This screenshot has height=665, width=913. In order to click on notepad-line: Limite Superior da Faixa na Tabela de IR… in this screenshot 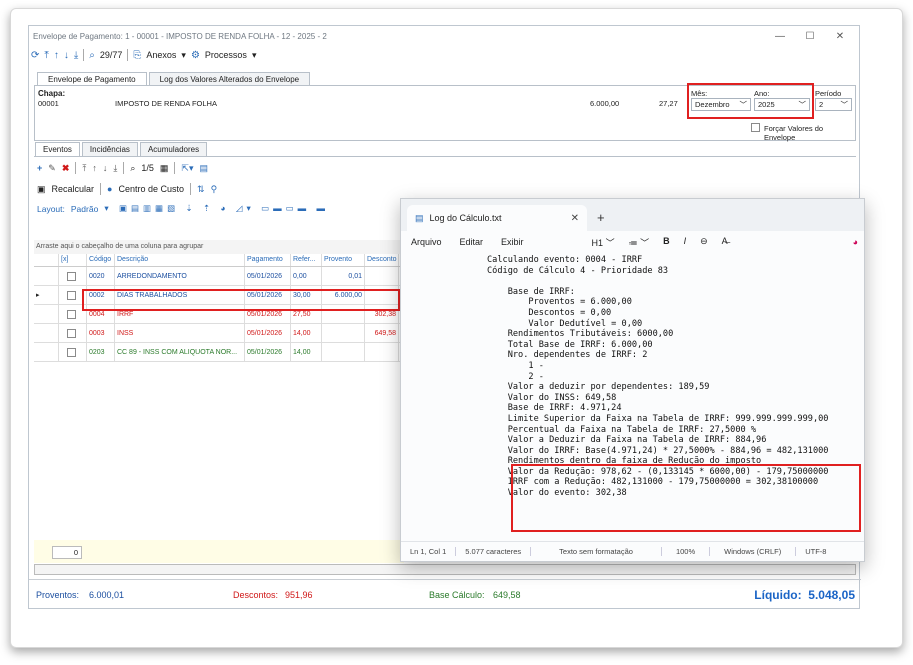, I will do `click(658, 418)`.